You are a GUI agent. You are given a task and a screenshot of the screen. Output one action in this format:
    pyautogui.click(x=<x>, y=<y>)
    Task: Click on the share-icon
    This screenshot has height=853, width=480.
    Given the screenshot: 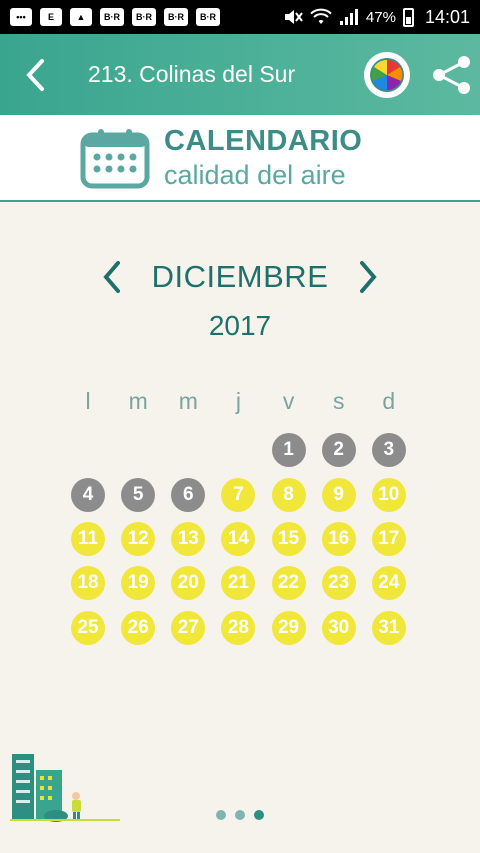 What is the action you would take?
    pyautogui.click(x=451, y=74)
    